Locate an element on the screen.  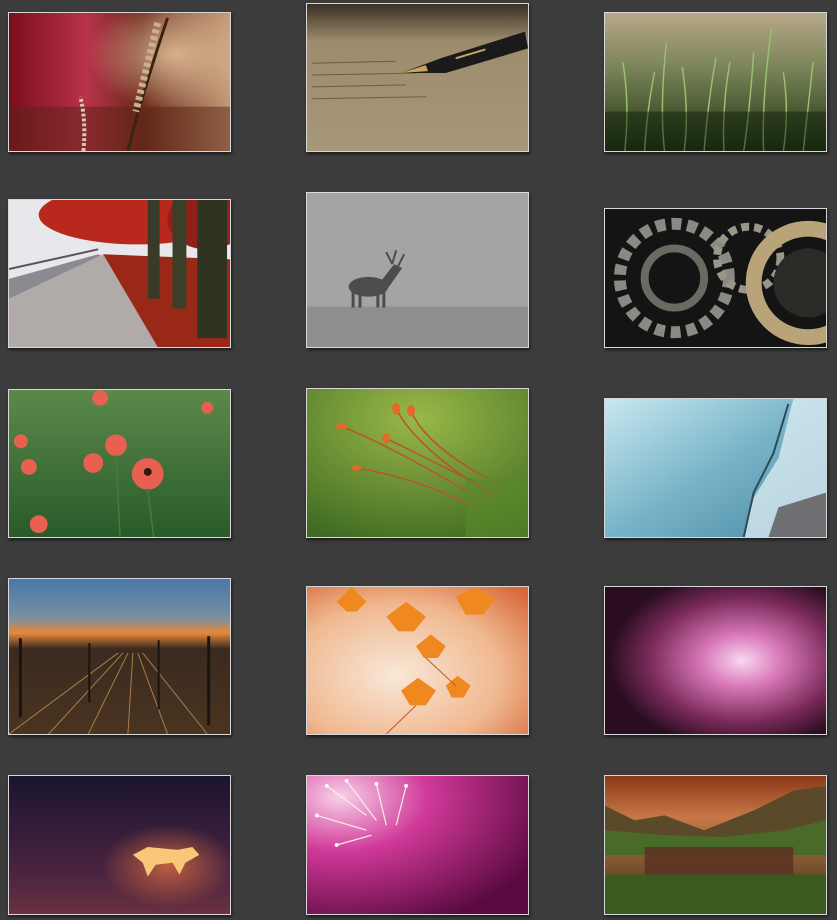
thumbnail-railway-yard is located at coordinates (119, 656).